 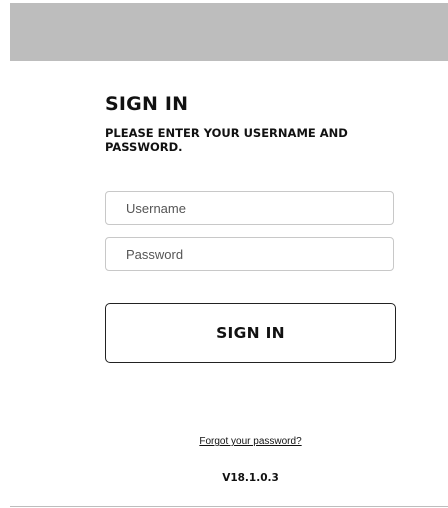 What do you see at coordinates (249, 208) in the screenshot?
I see `username-input` at bounding box center [249, 208].